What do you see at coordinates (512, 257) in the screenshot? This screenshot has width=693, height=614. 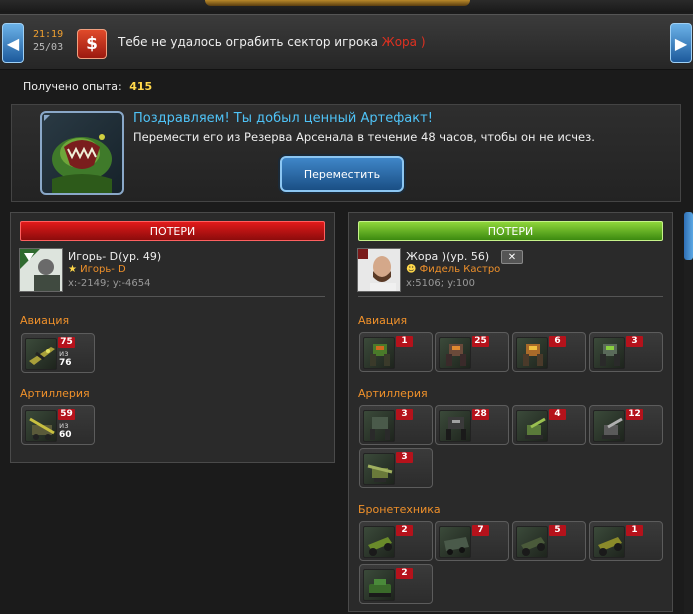 I see `close-icon: ✕` at bounding box center [512, 257].